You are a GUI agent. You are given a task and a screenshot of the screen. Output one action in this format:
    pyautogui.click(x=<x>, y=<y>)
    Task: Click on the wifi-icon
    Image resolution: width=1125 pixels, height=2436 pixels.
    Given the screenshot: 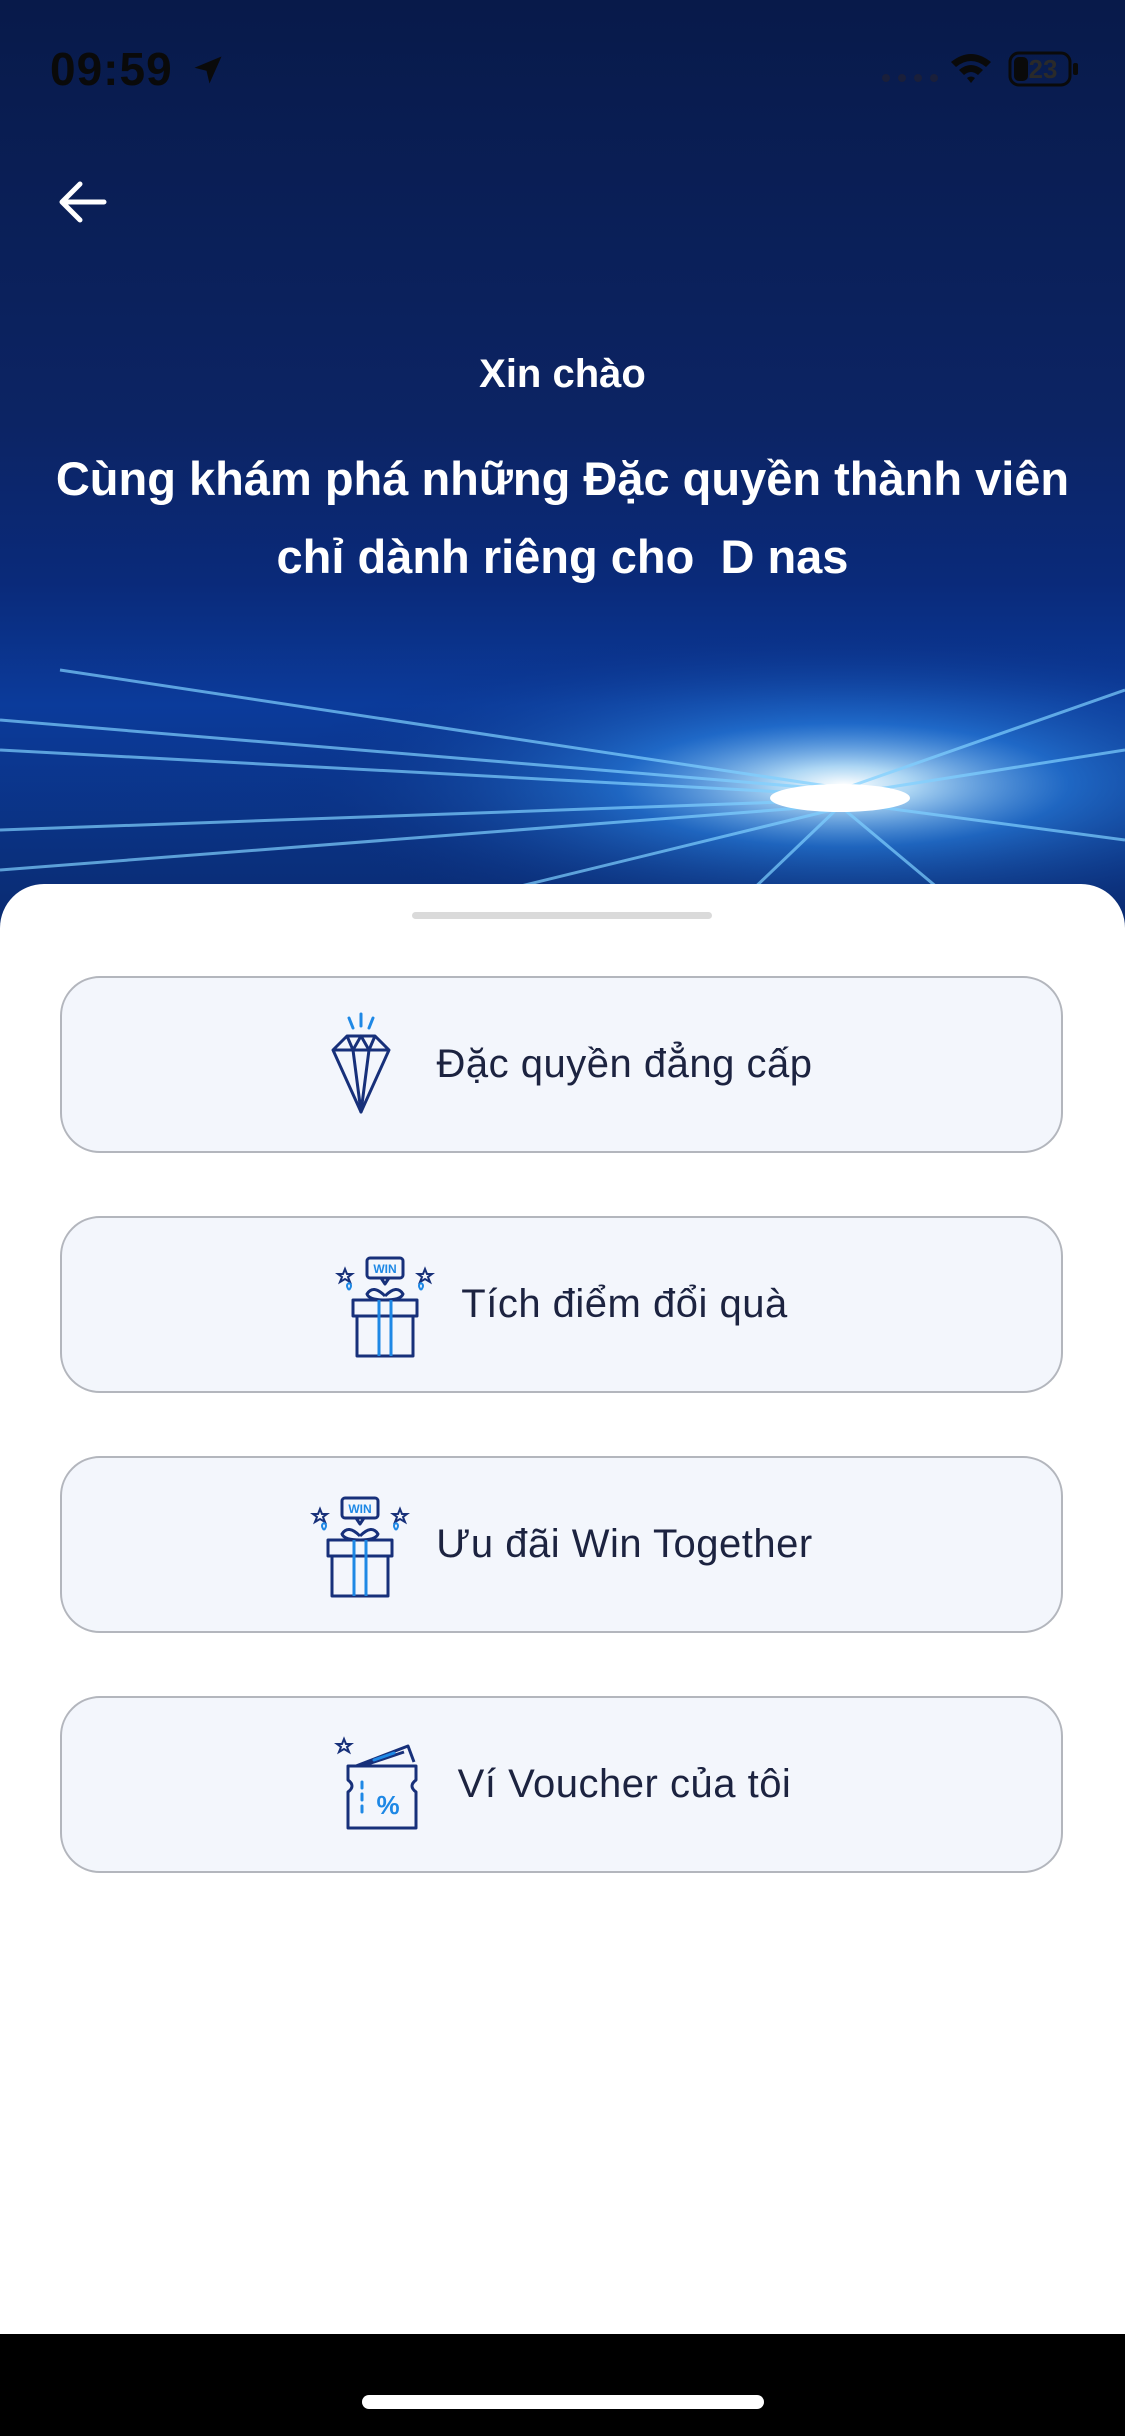 What is the action you would take?
    pyautogui.click(x=971, y=68)
    